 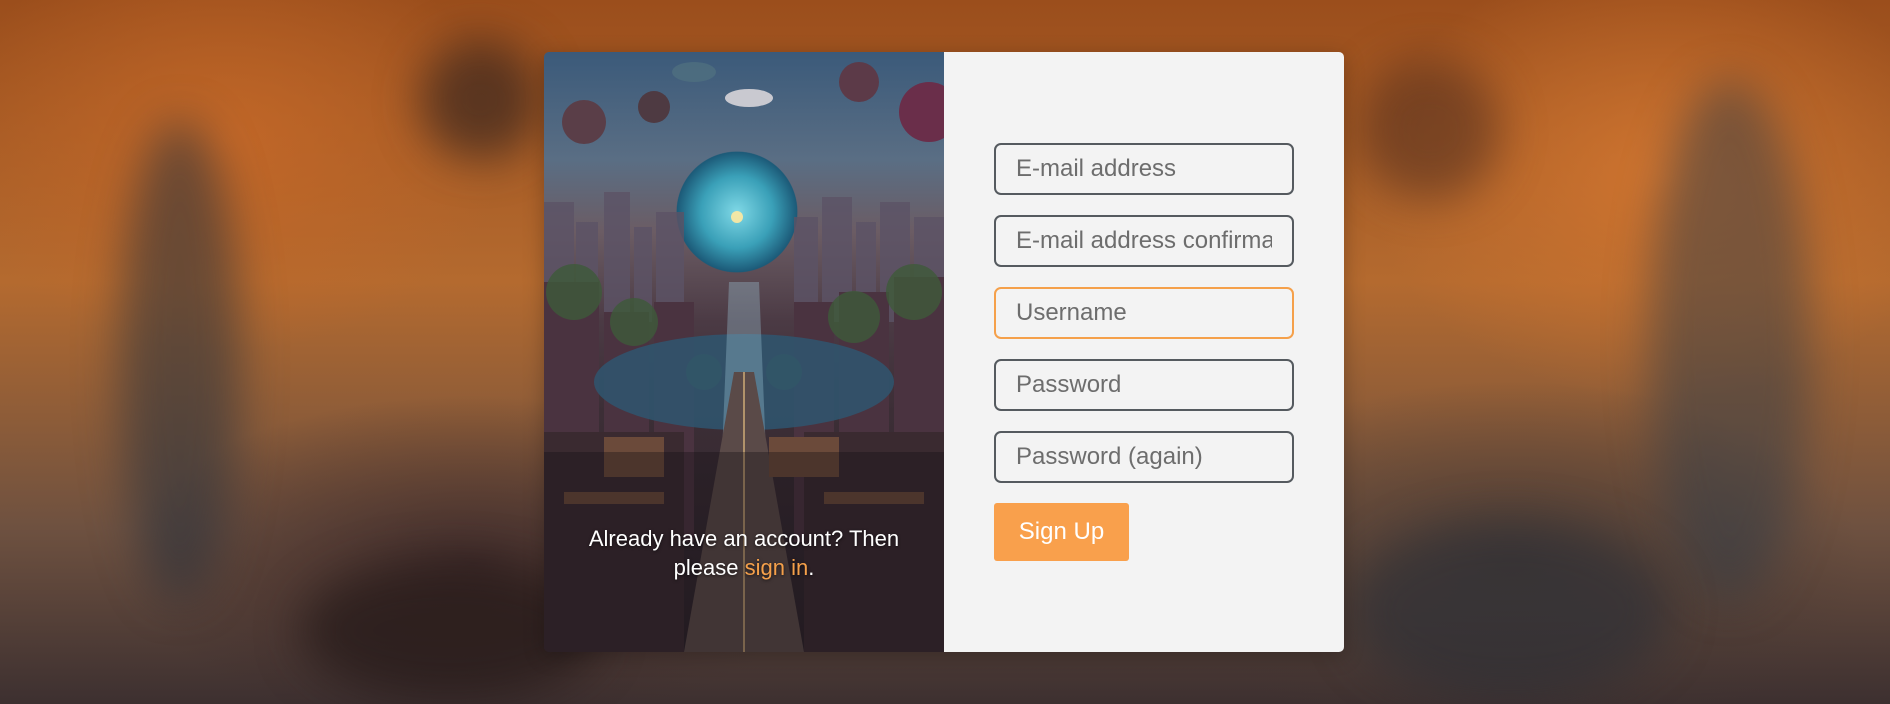 What do you see at coordinates (1144, 169) in the screenshot?
I see `email-field` at bounding box center [1144, 169].